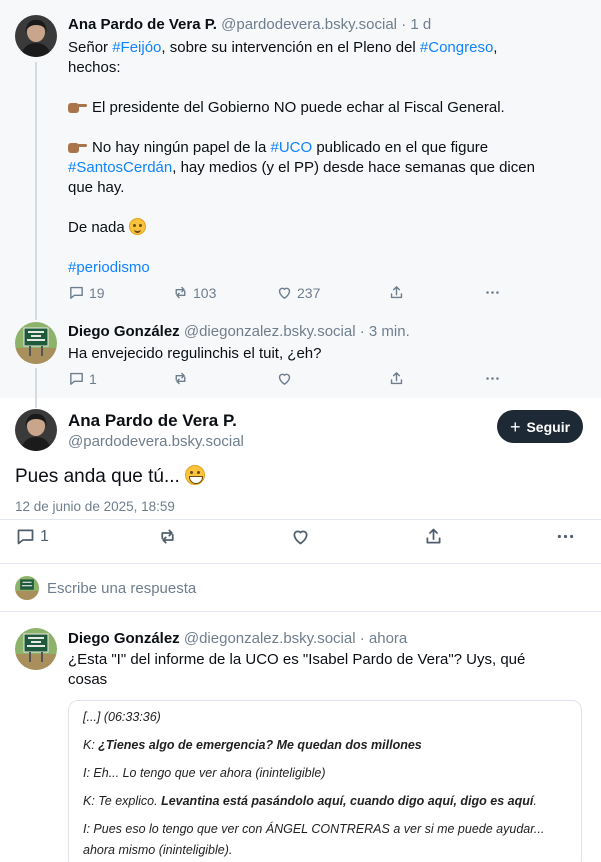 The image size is (601, 862). Describe the element at coordinates (136, 47) in the screenshot. I see `hashtag-feijoo: #Feijóo` at that location.